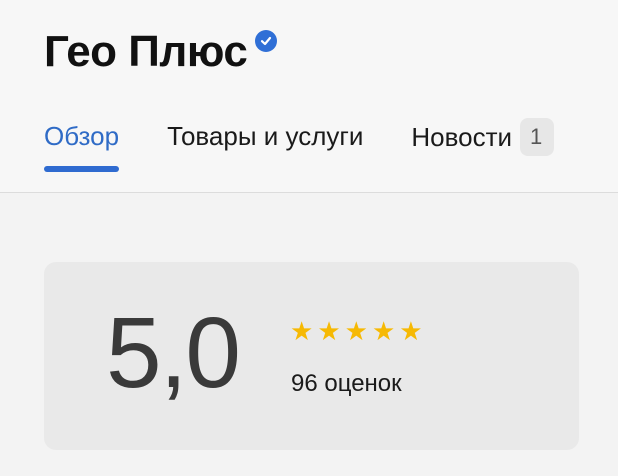 This screenshot has height=476, width=618. What do you see at coordinates (146, 51) in the screenshot?
I see `company-name: Гео Плюс` at bounding box center [146, 51].